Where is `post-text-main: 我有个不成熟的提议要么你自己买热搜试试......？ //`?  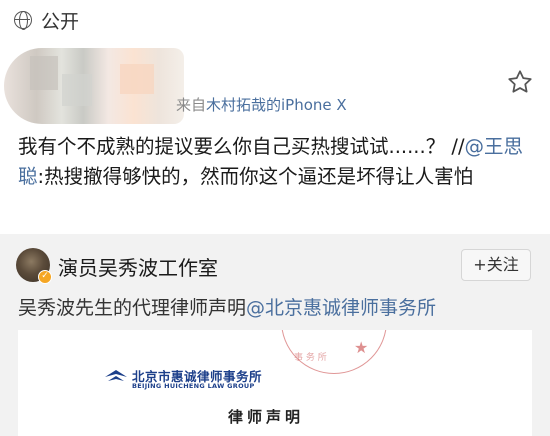
post-text-main: 我有个不成熟的提议要么你自己买热搜试试......？ // is located at coordinates (241, 146).